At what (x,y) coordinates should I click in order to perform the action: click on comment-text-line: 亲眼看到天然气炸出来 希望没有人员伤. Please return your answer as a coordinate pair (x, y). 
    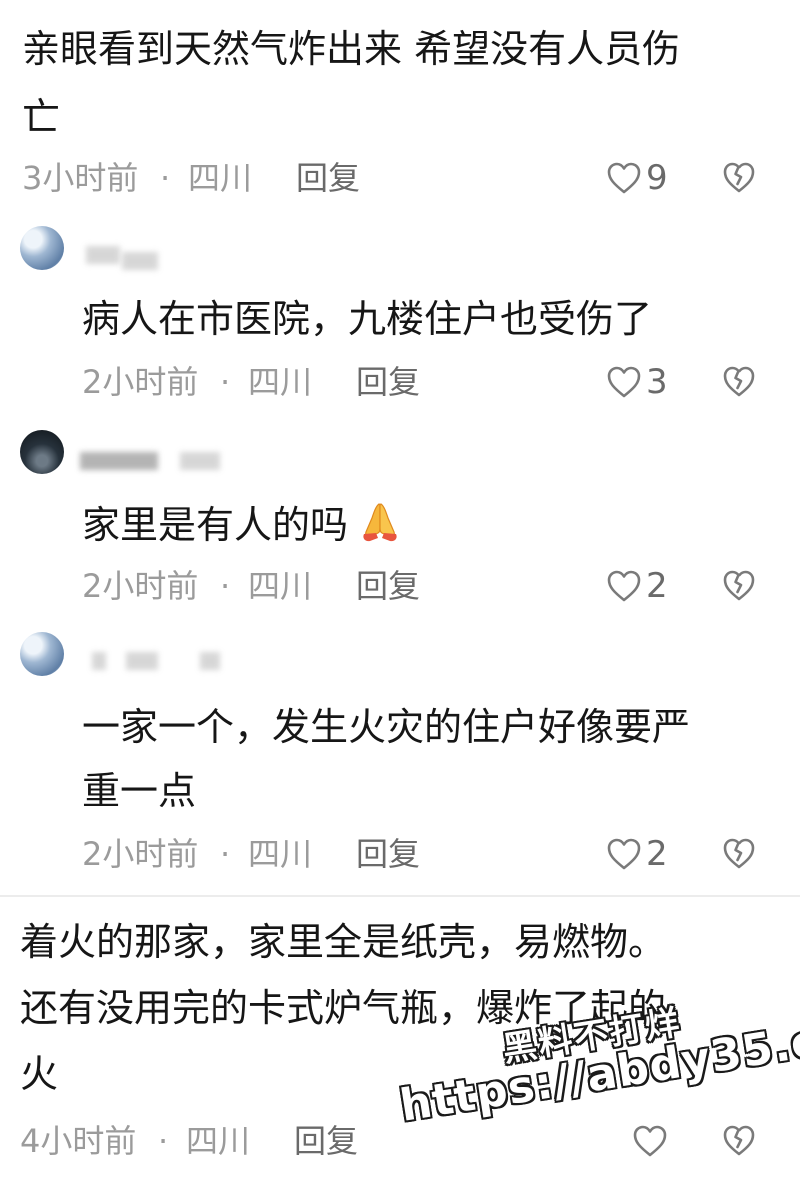
    Looking at the image, I should click on (351, 49).